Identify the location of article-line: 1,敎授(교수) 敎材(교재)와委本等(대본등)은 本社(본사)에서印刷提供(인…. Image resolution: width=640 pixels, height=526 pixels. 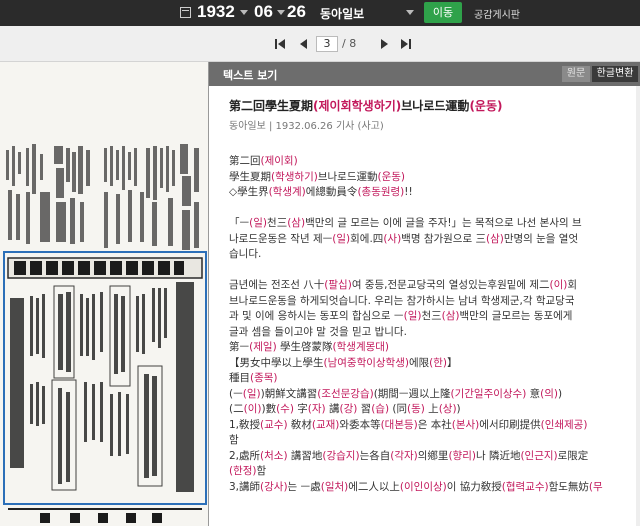
(408, 424).